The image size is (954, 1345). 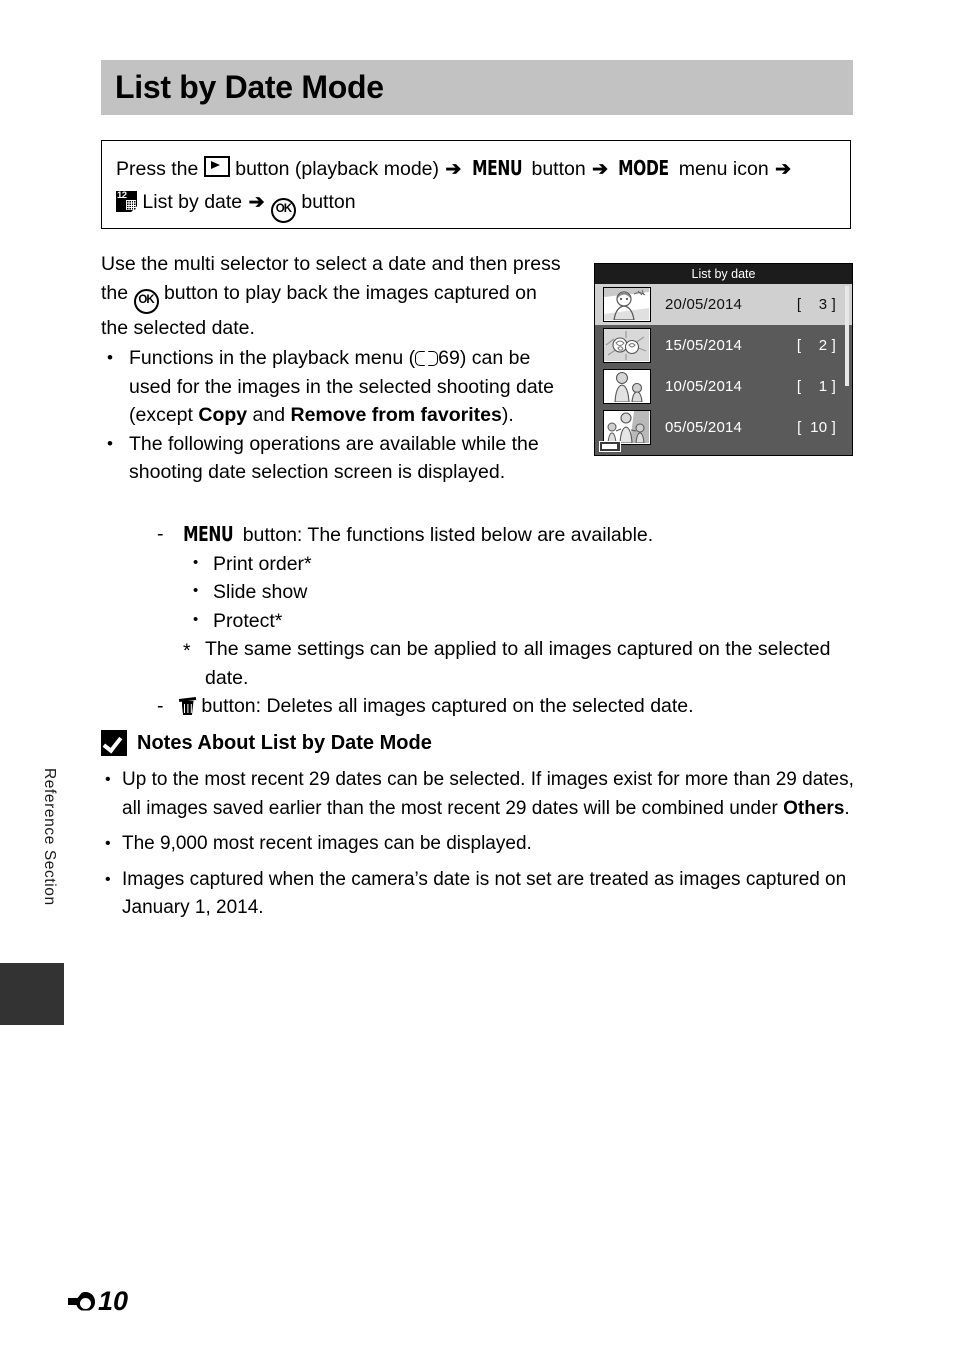 What do you see at coordinates (816, 386) in the screenshot?
I see `lcd-row-count: [ 1 ]` at bounding box center [816, 386].